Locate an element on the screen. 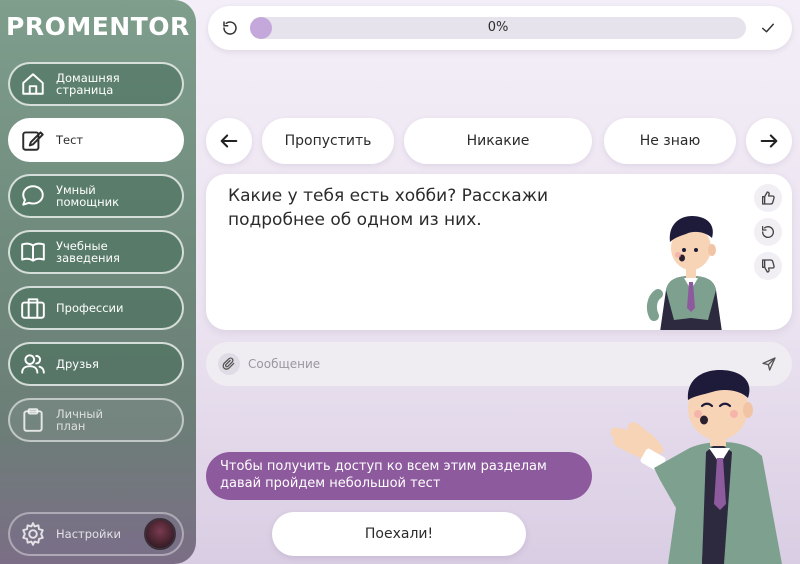 The height and width of the screenshot is (564, 800). paperclip-icon is located at coordinates (229, 364).